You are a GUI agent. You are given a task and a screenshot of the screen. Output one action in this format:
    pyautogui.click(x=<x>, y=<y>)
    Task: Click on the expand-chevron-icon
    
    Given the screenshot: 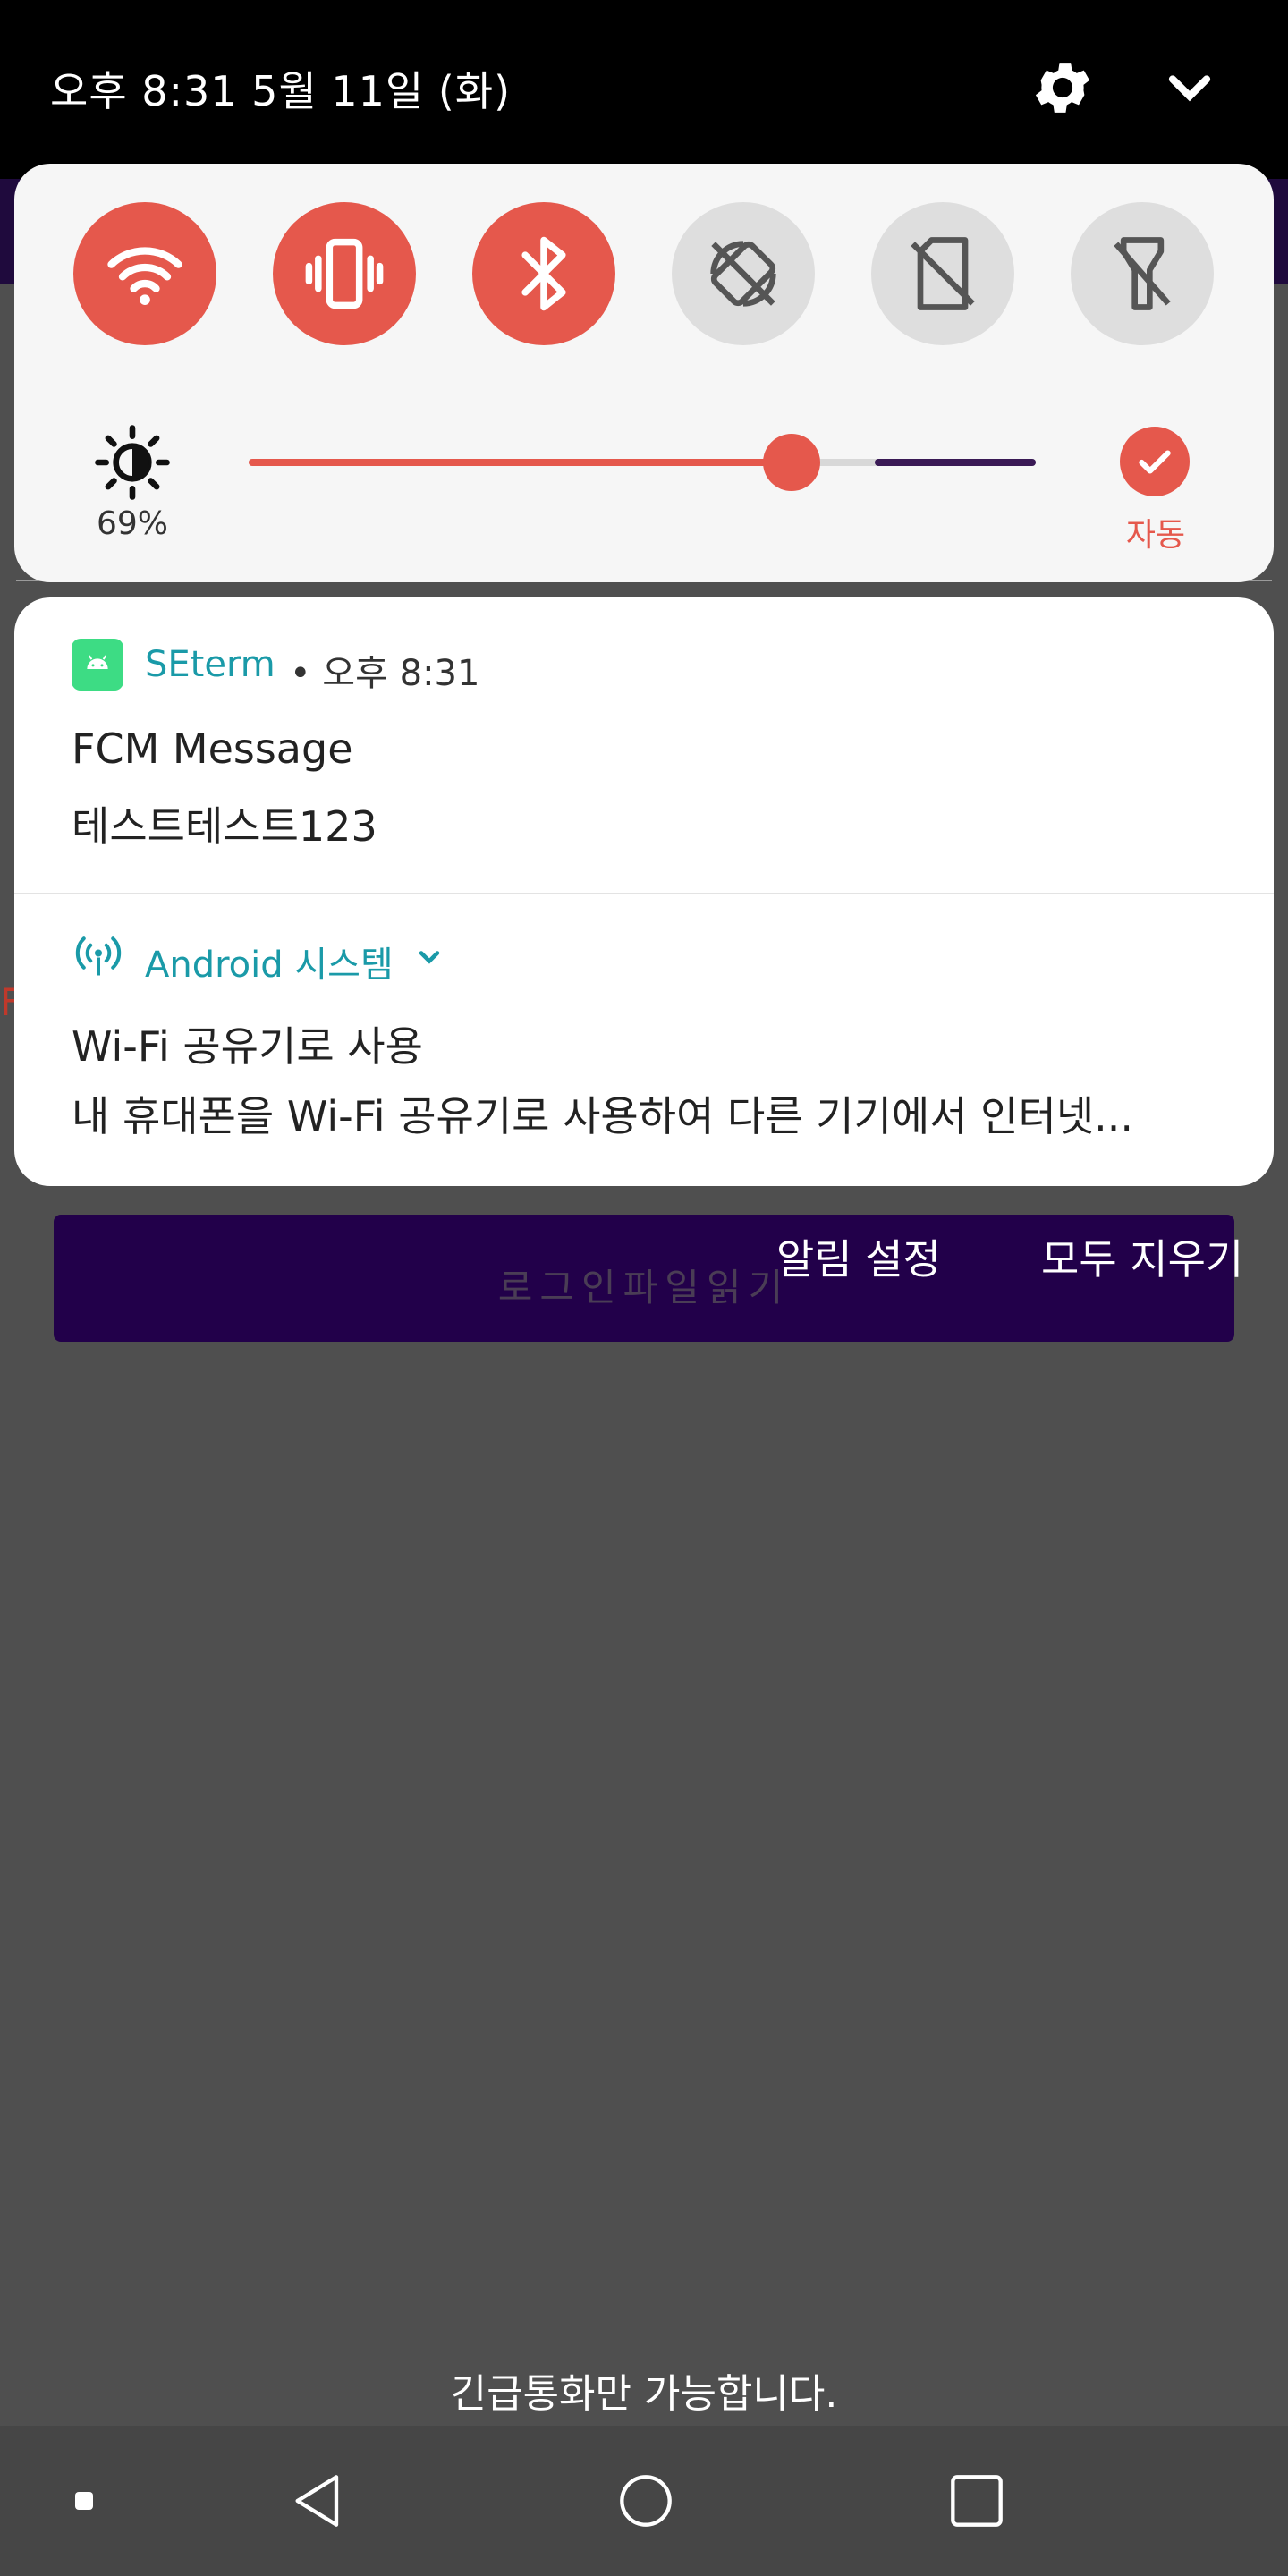 What is the action you would take?
    pyautogui.click(x=429, y=957)
    